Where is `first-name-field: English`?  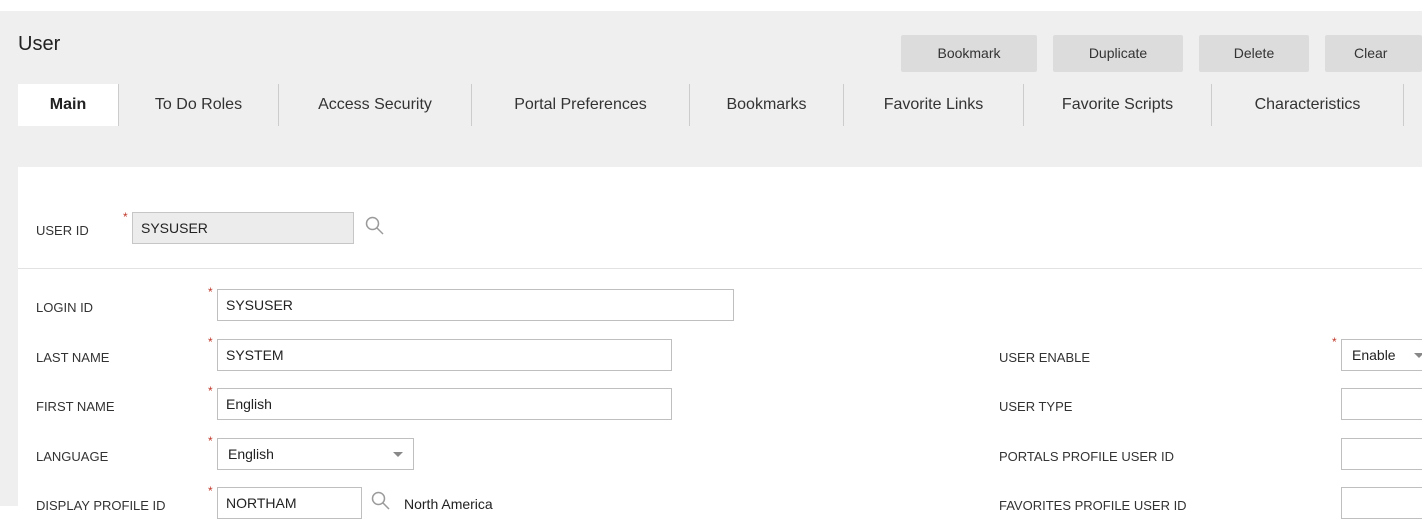 first-name-field: English is located at coordinates (444, 404).